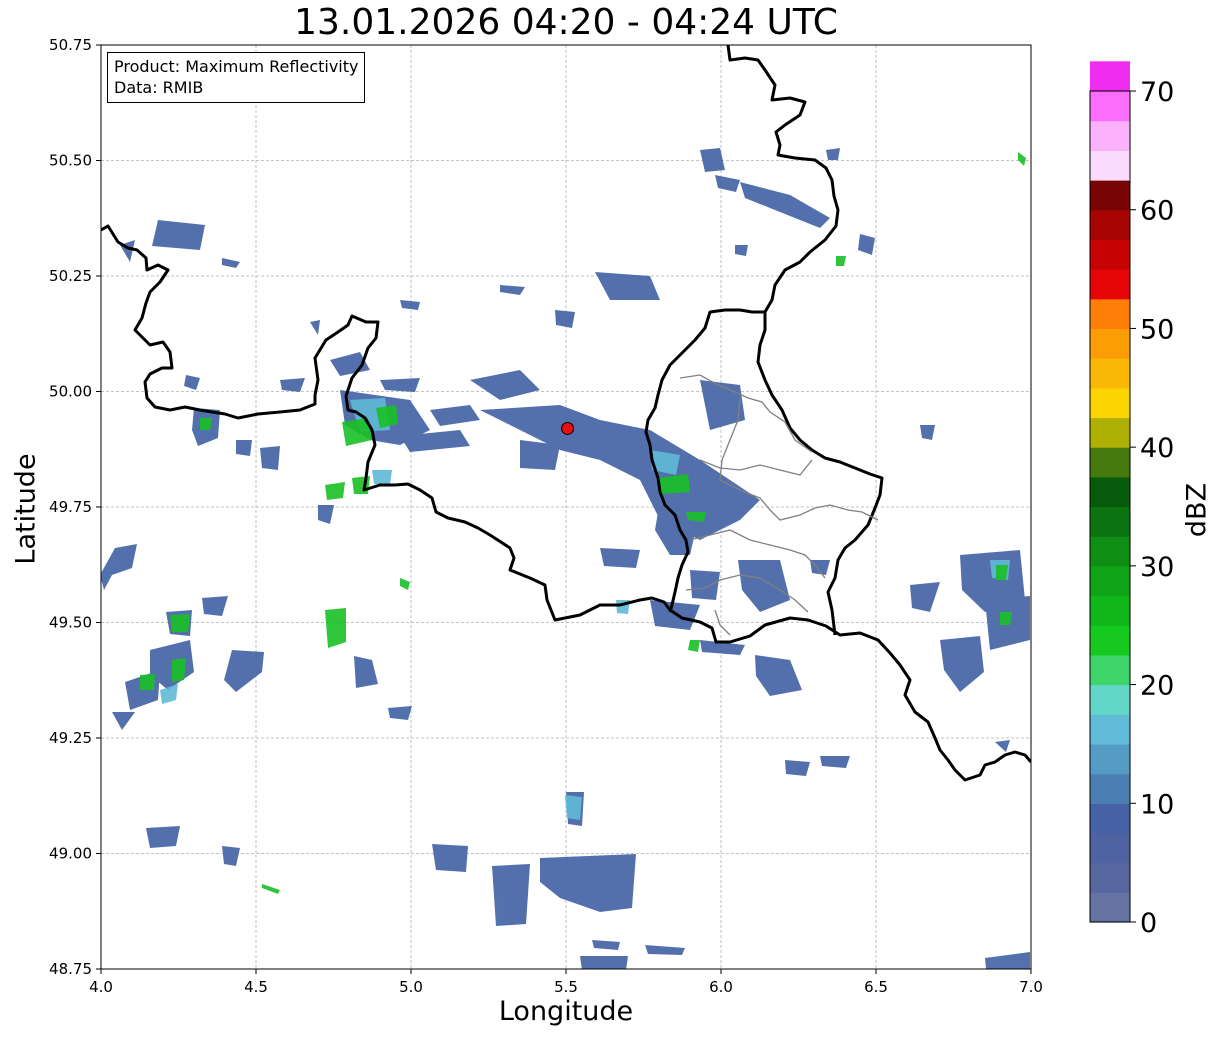  Describe the element at coordinates (566, 1011) in the screenshot. I see `x-axis-label: Longitude` at that location.